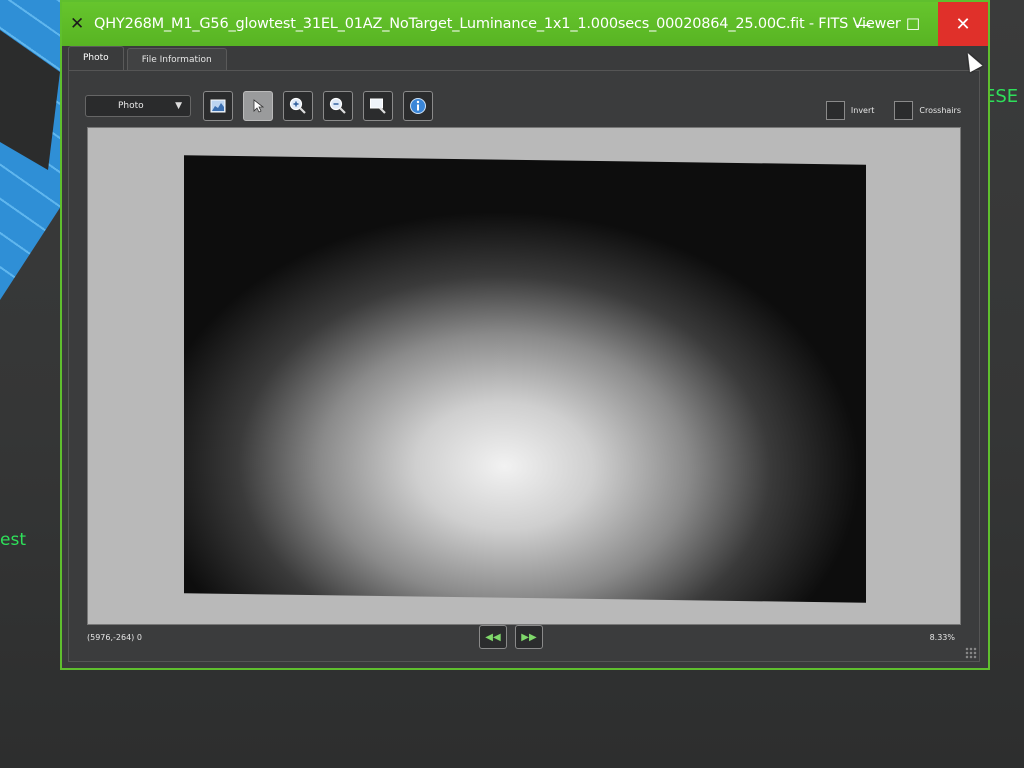 The height and width of the screenshot is (768, 1024). I want to click on toolbar: Photo ▼, so click(264, 106).